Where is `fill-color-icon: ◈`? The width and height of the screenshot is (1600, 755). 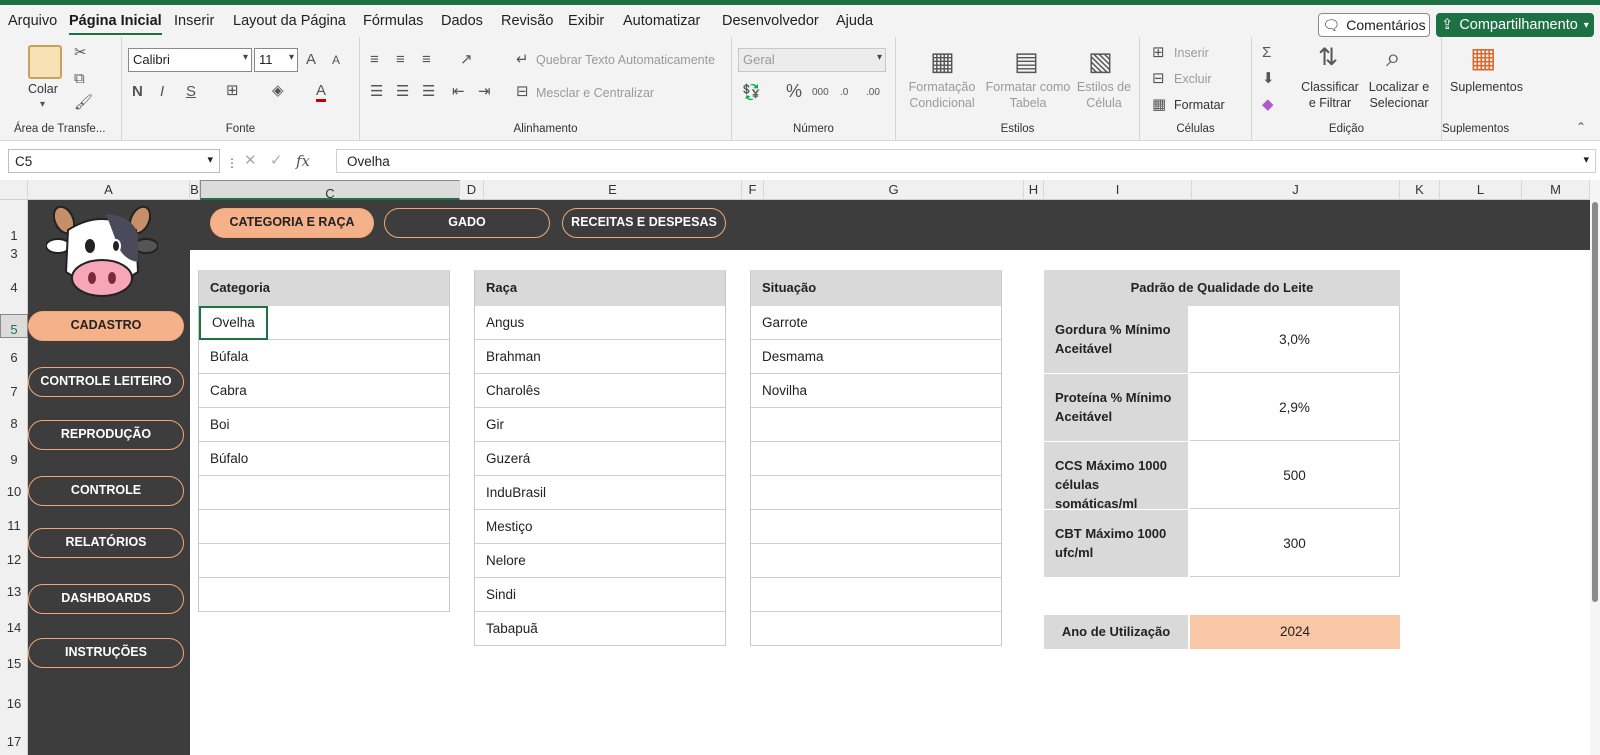
fill-color-icon: ◈ is located at coordinates (278, 91).